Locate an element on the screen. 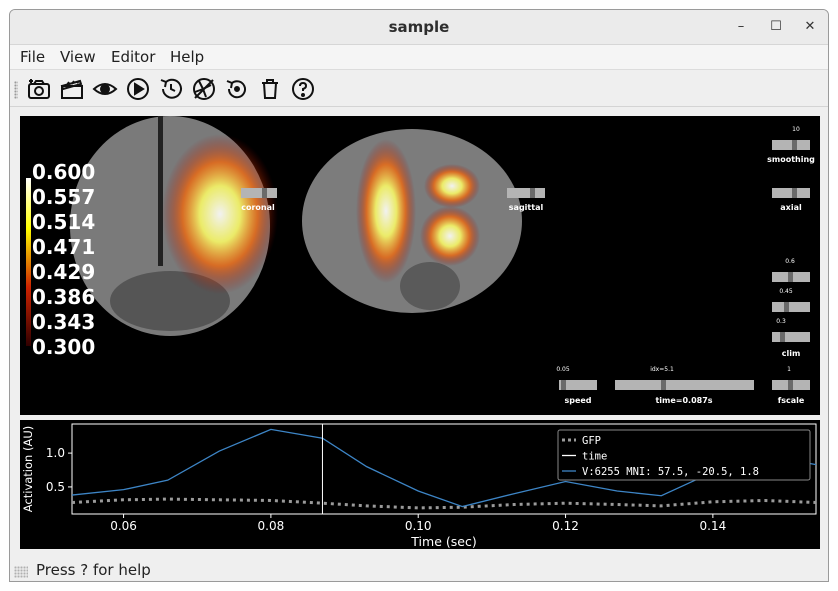  title-bar: sample – ☐ ✕ is located at coordinates (419, 27).